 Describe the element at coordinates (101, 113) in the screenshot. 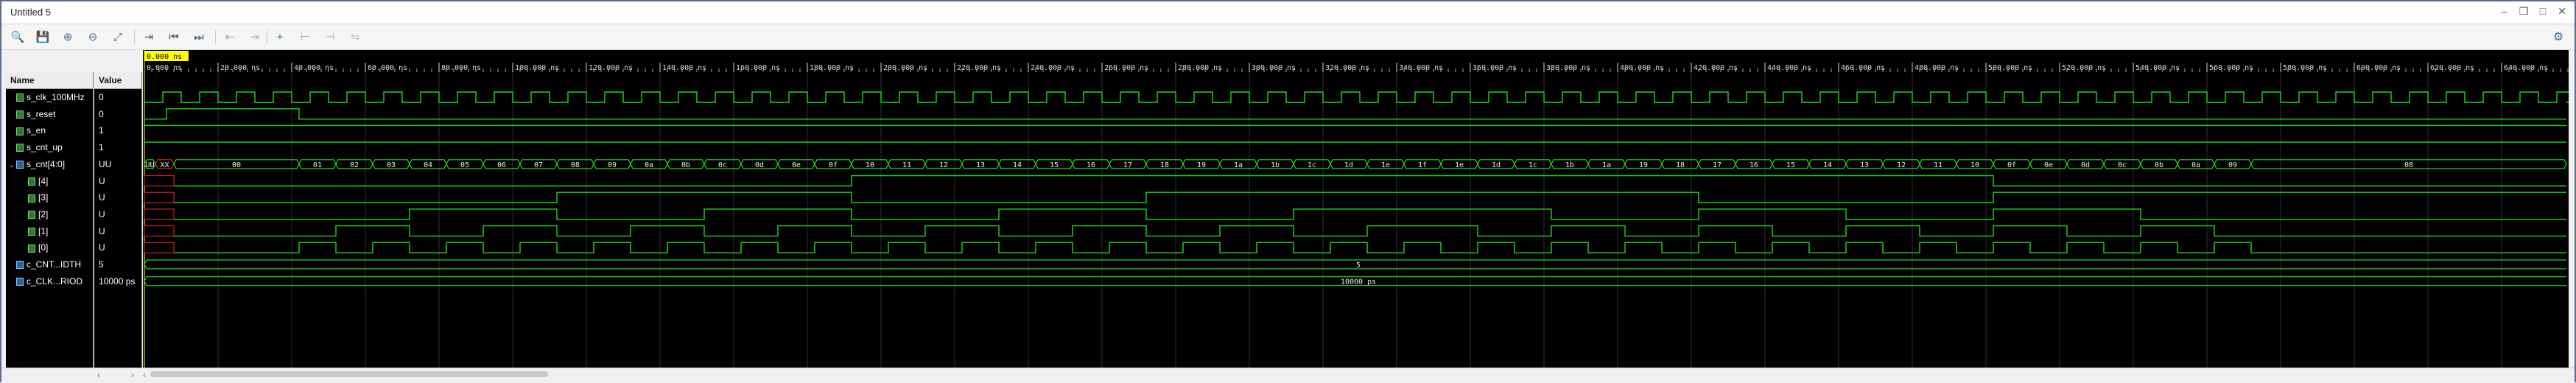

I see `signal-value: 0` at that location.